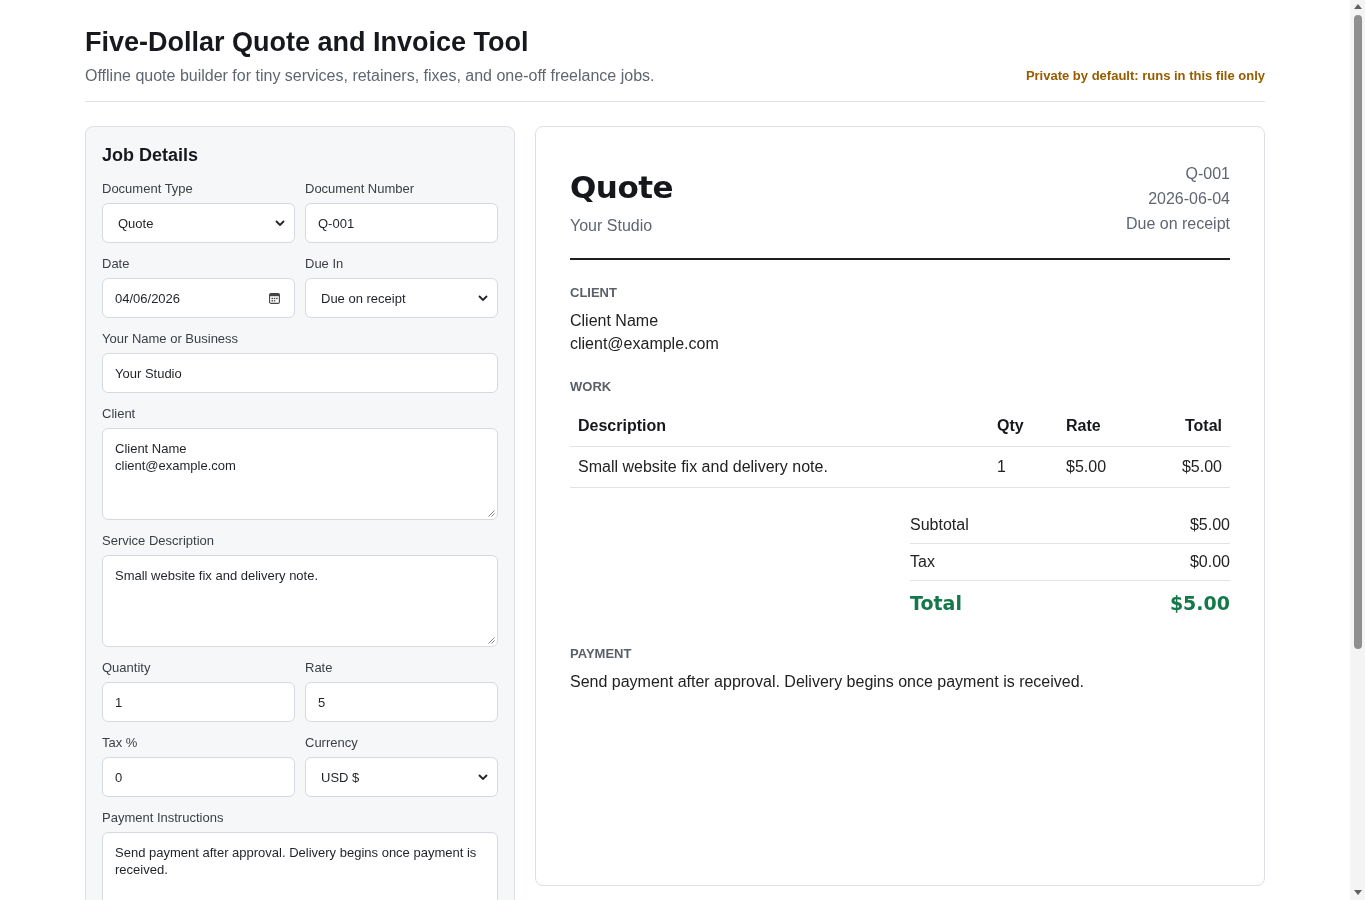 The width and height of the screenshot is (1365, 900). Describe the element at coordinates (300, 866) in the screenshot. I see `text-area: Send payment after approval. Delivery begins once payment is received.` at that location.